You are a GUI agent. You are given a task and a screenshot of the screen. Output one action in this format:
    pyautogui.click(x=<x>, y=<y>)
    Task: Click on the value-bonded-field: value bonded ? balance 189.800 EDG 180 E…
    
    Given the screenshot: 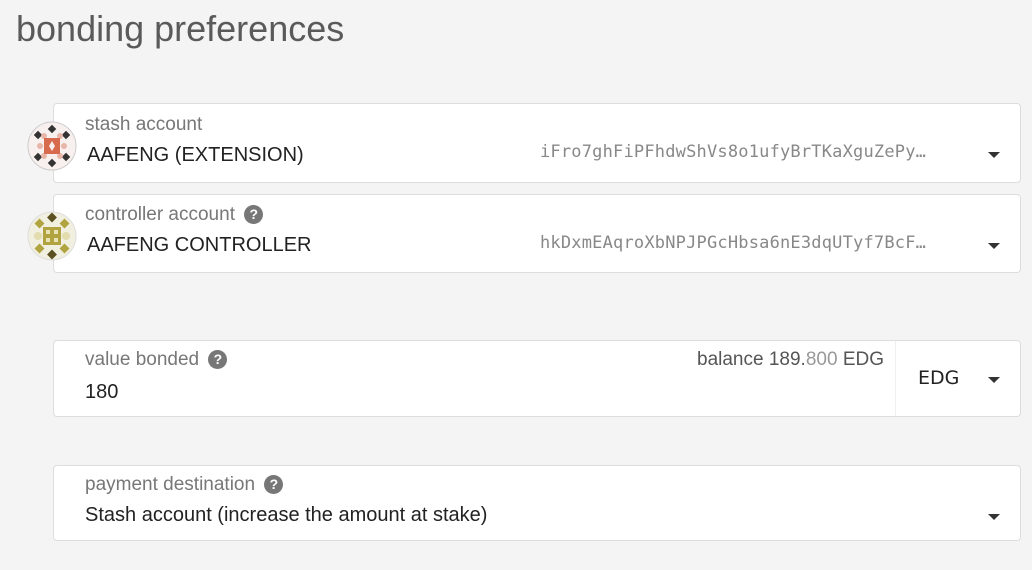 What is the action you would take?
    pyautogui.click(x=537, y=378)
    